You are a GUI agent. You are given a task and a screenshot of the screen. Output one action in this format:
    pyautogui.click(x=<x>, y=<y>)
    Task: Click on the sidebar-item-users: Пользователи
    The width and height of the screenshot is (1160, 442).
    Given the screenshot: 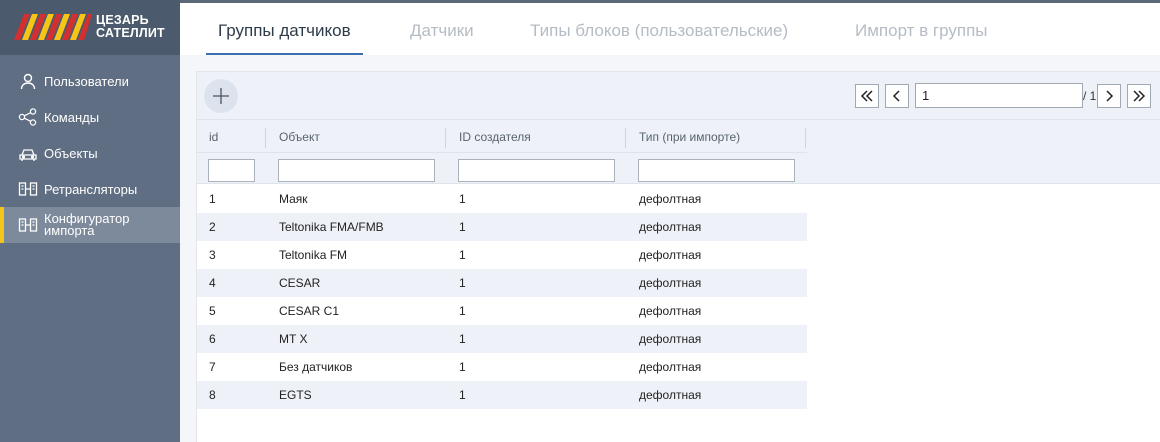 What is the action you would take?
    pyautogui.click(x=90, y=81)
    